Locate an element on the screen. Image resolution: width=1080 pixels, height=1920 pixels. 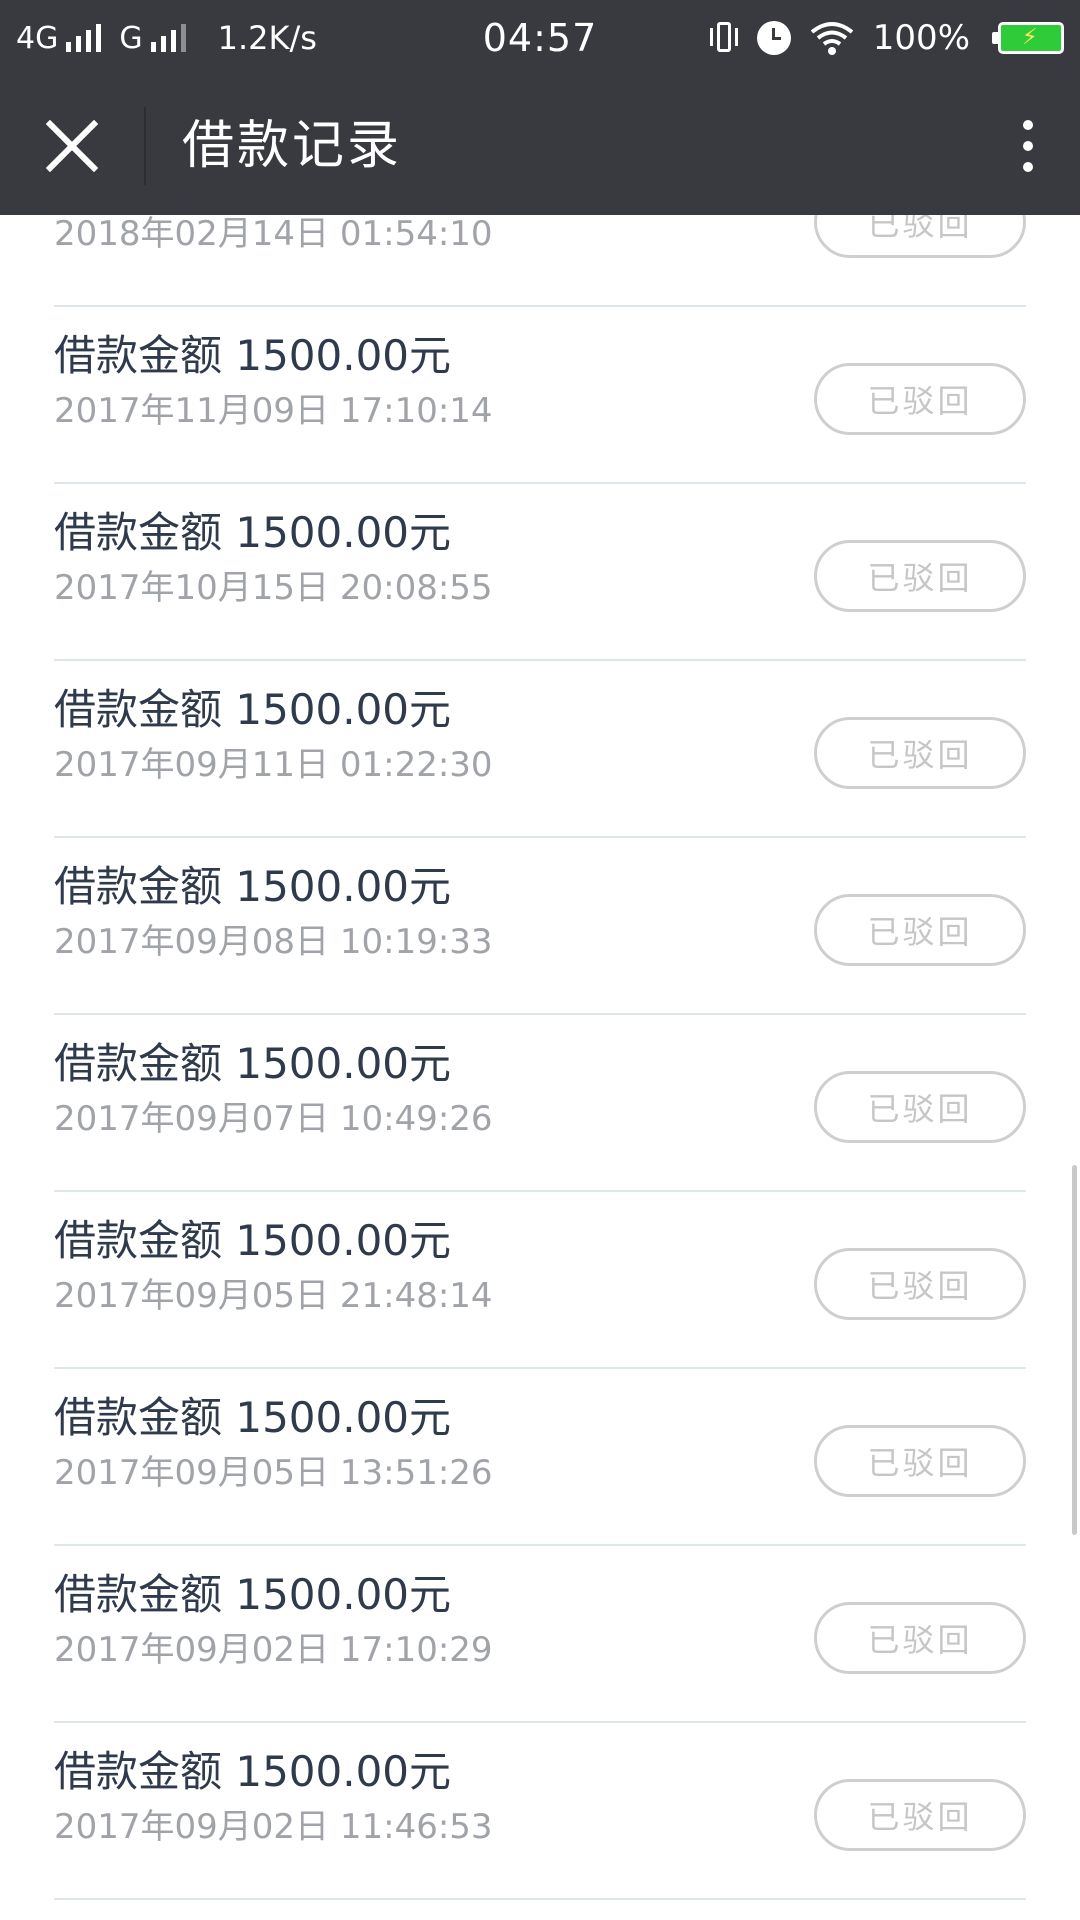
list-item: 借款金额 1500.00元 2017年10月15日 20:08:55 已驳回 is located at coordinates (540, 572).